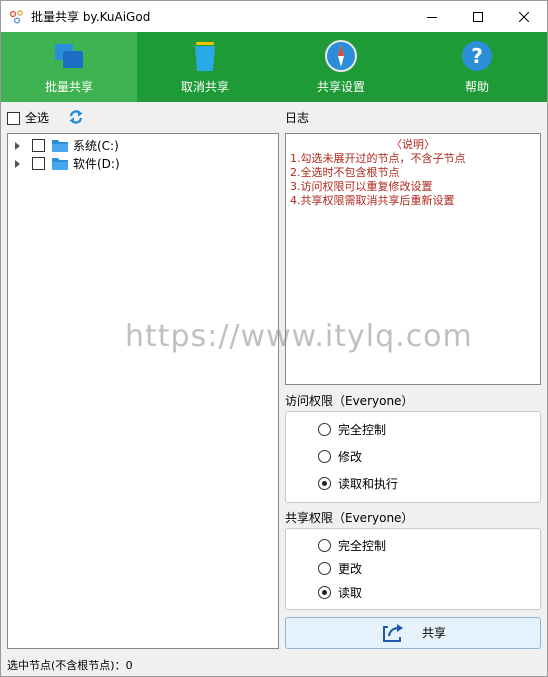 The width and height of the screenshot is (548, 677). What do you see at coordinates (340, 87) in the screenshot?
I see `tool-share-settings-label: 共享设置` at bounding box center [340, 87].